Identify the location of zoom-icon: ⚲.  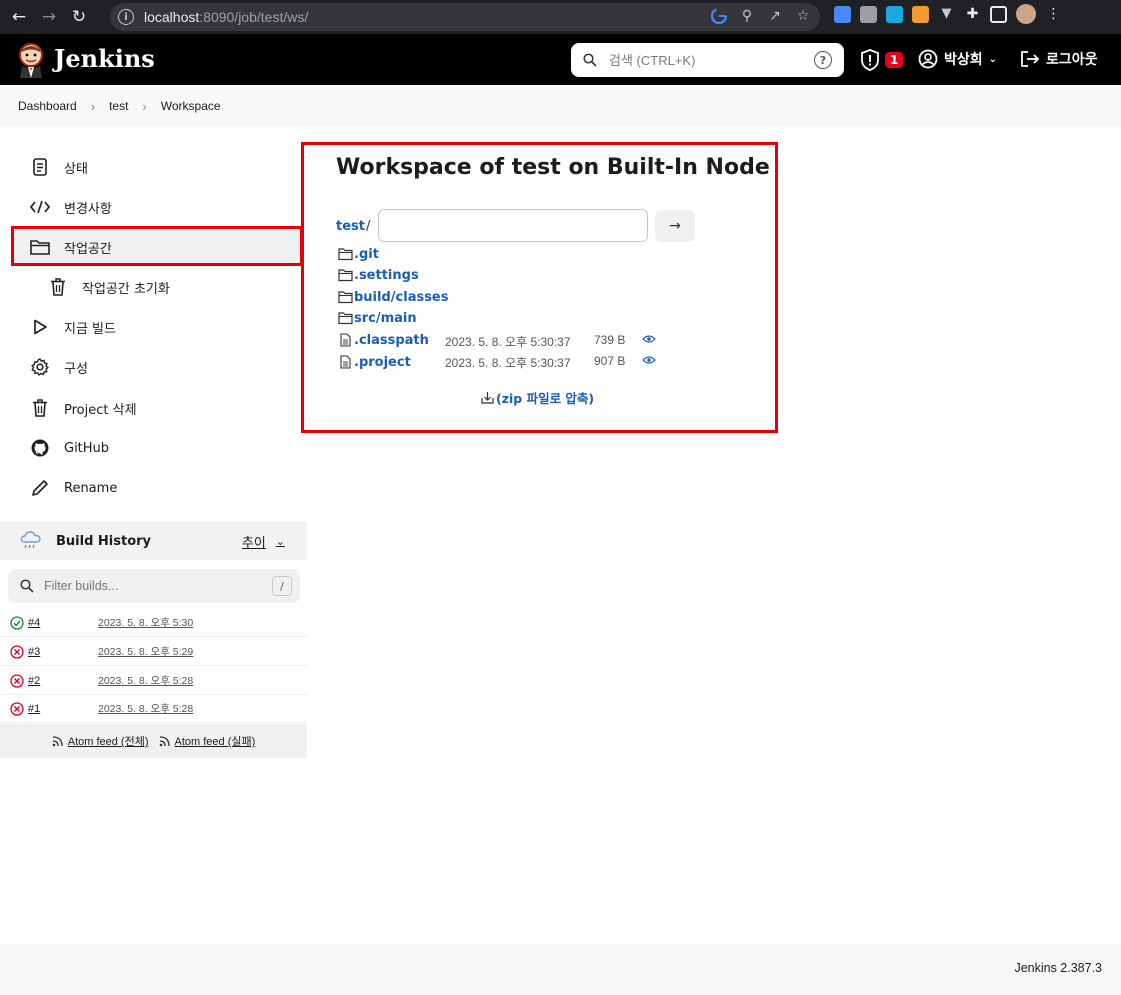
(747, 16).